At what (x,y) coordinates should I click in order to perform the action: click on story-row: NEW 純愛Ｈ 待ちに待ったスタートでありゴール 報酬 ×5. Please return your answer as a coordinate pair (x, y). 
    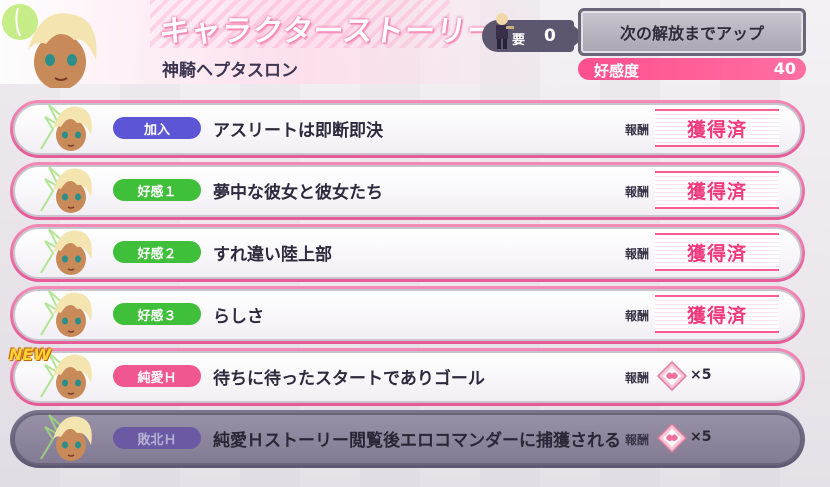
    Looking at the image, I should click on (407, 375).